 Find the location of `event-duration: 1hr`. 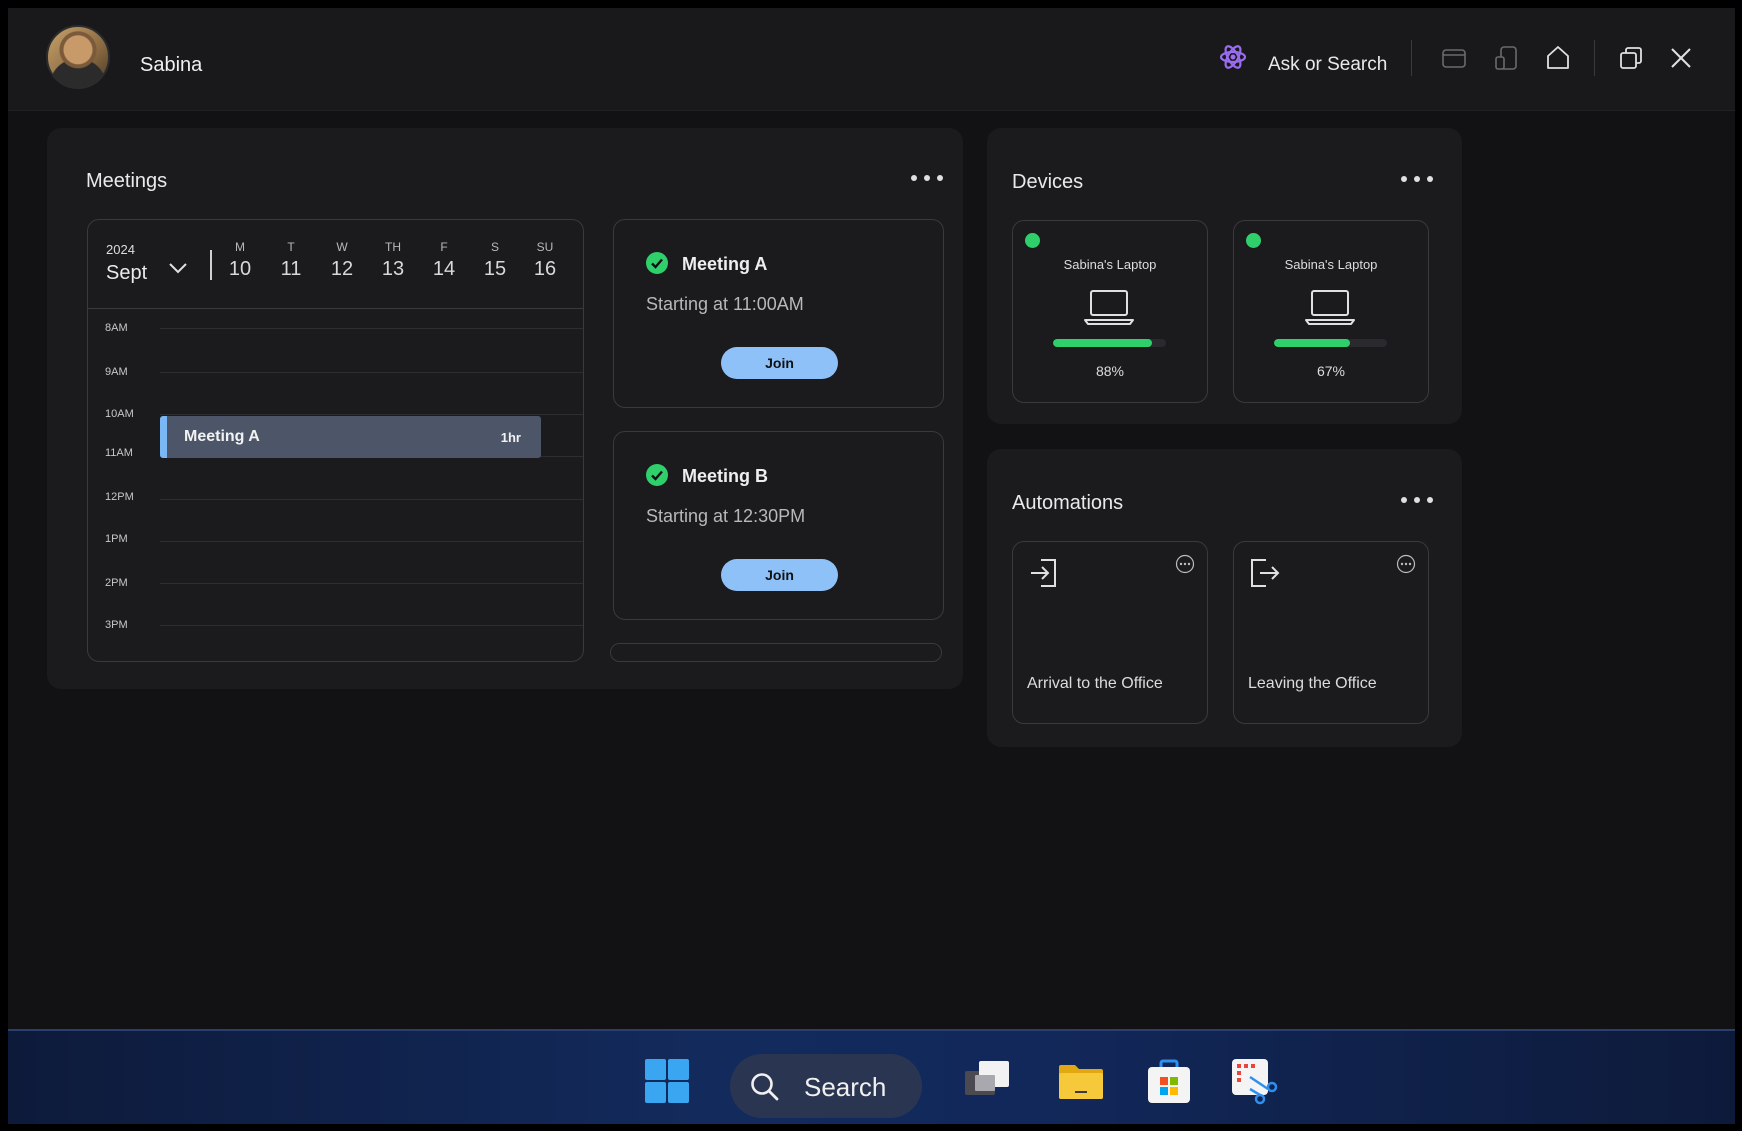

event-duration: 1hr is located at coordinates (510, 437).